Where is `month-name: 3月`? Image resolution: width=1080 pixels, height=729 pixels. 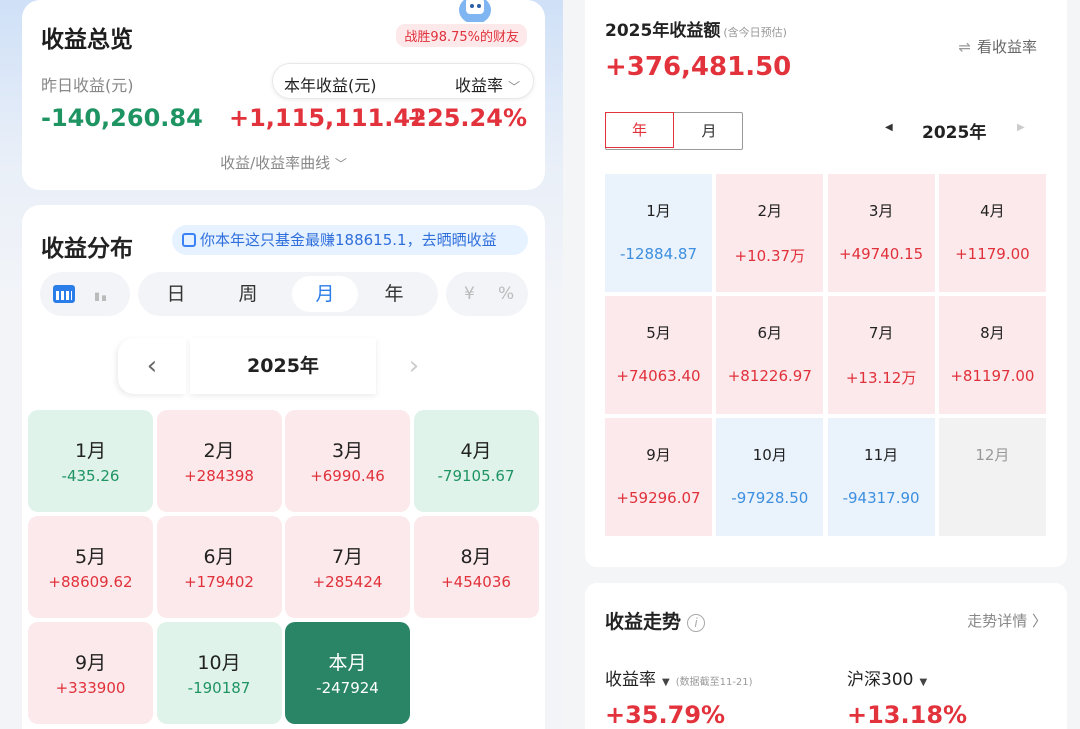
month-name: 3月 is located at coordinates (347, 451).